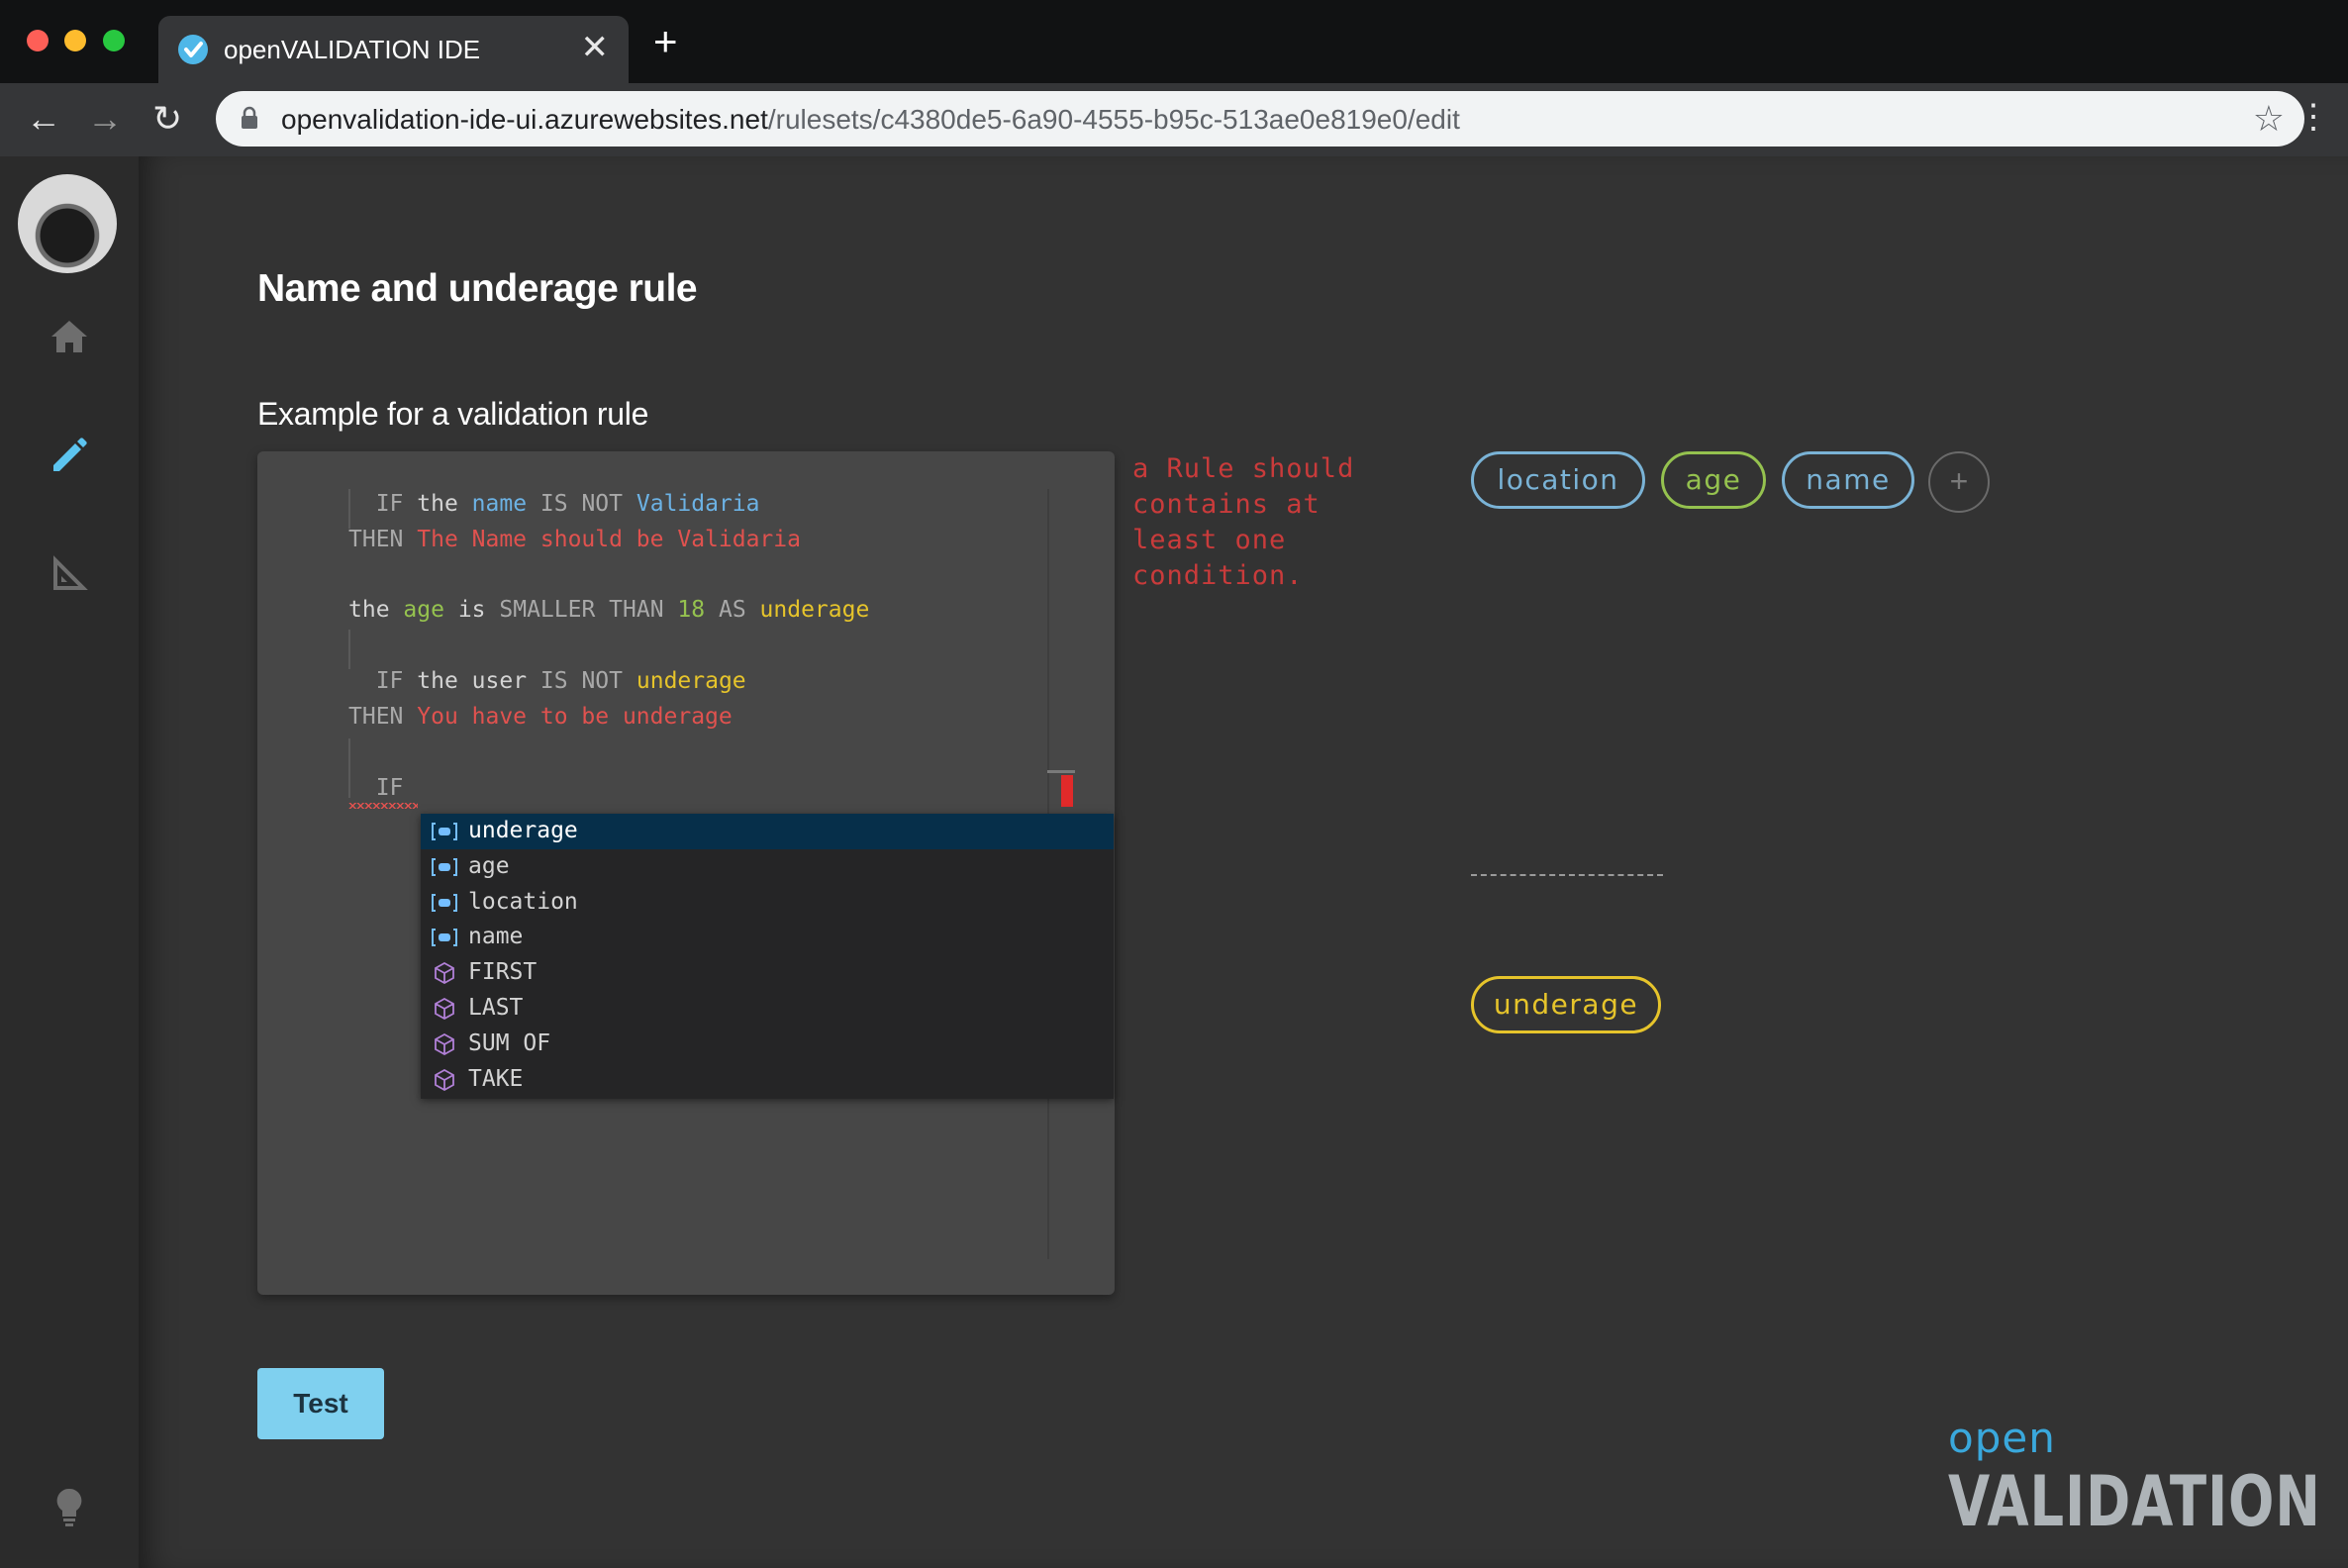 This screenshot has width=2348, height=1568. Describe the element at coordinates (69, 336) in the screenshot. I see `home-icon` at that location.